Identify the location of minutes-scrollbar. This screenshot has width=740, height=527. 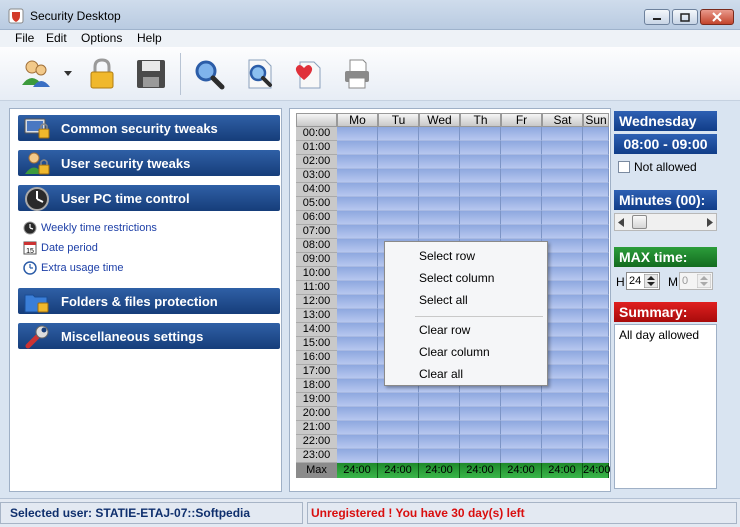
(665, 222).